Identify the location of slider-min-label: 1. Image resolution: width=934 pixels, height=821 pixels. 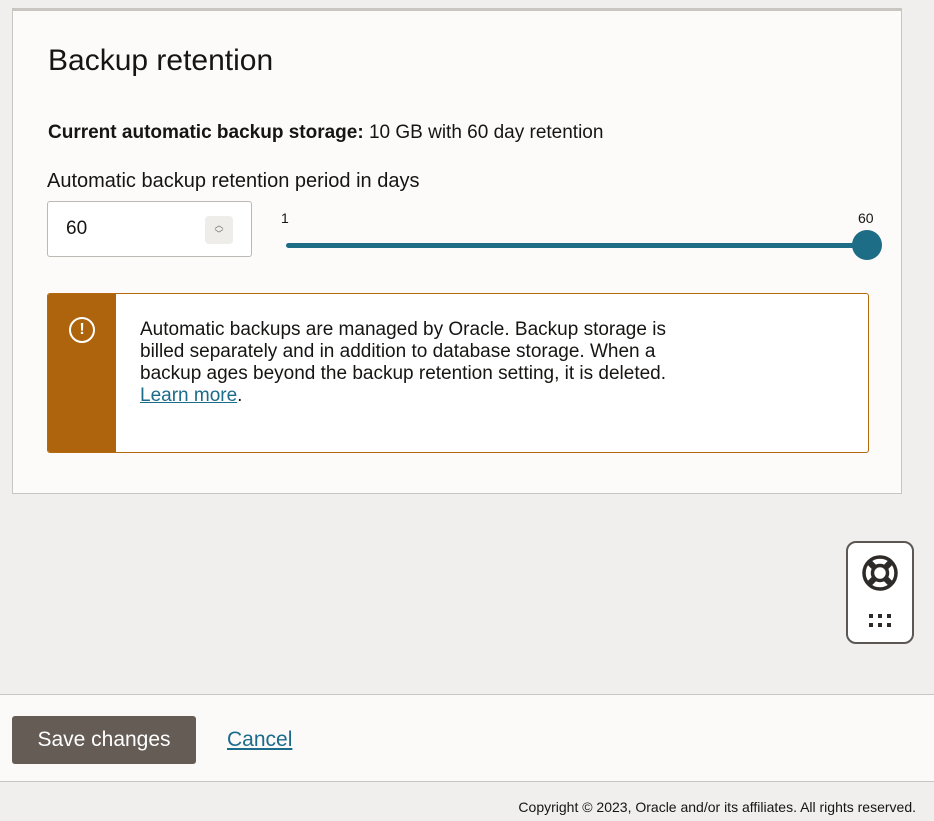
(285, 218).